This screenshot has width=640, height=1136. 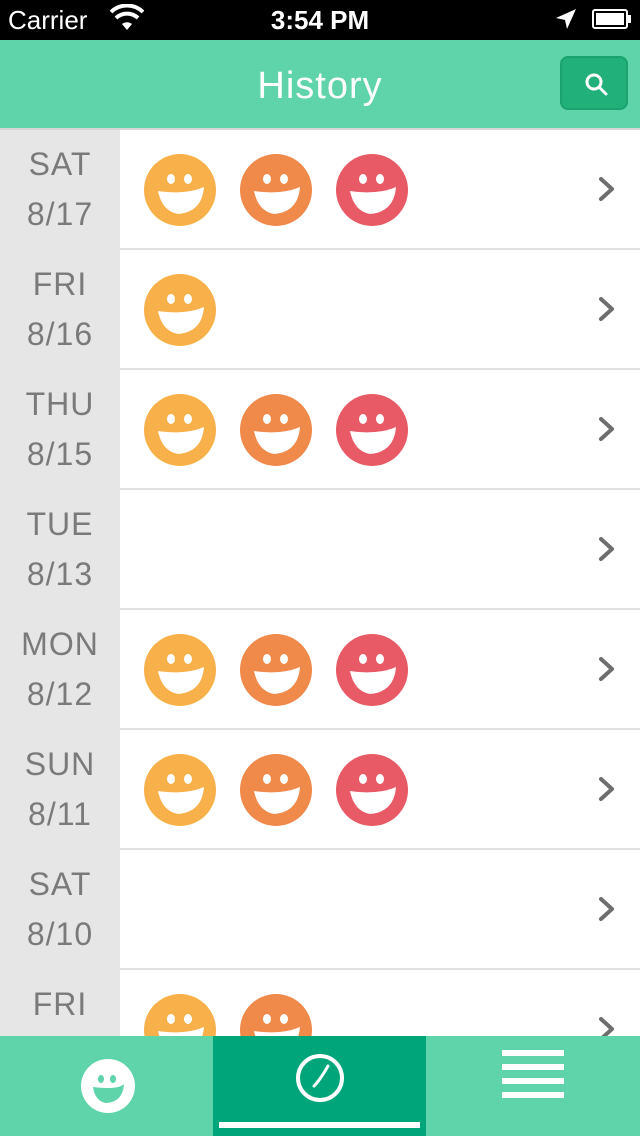 I want to click on date-cell: SAT 8/10, so click(x=60, y=910).